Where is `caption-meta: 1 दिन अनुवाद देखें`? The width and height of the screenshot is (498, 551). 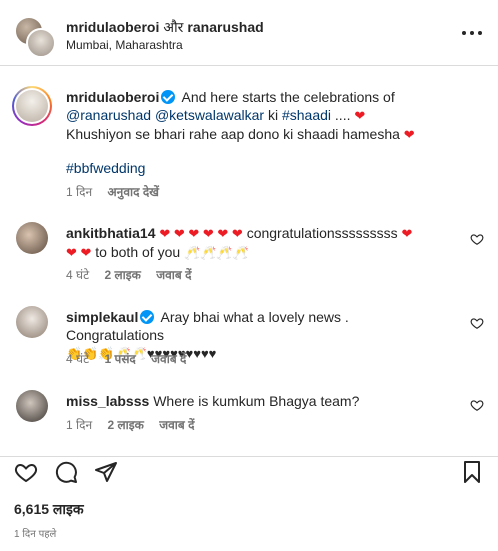
caption-meta: 1 दिन अनुवाद देखें is located at coordinates (118, 191).